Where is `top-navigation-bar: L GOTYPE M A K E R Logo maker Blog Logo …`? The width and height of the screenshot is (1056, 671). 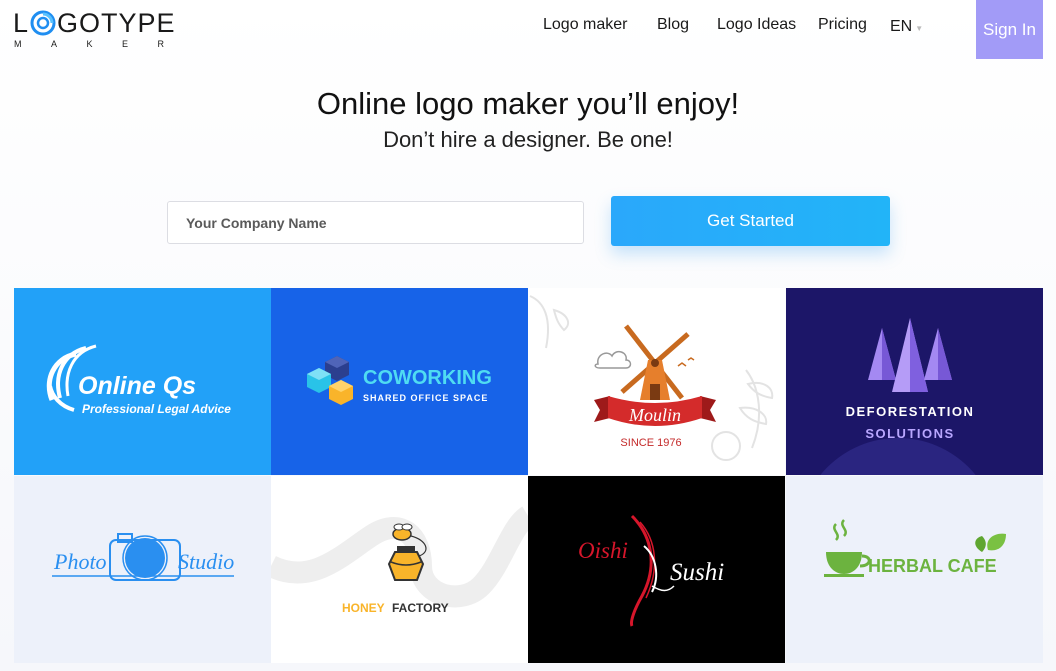 top-navigation-bar: L GOTYPE M A K E R Logo maker Blog Logo … is located at coordinates (528, 30).